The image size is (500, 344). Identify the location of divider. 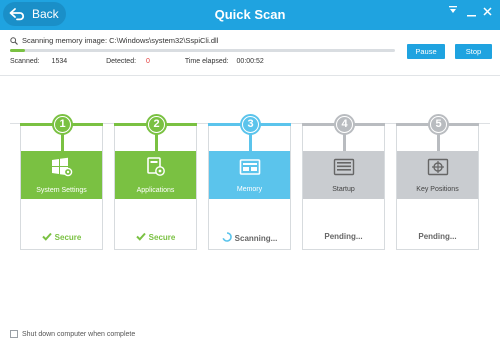
(250, 75).